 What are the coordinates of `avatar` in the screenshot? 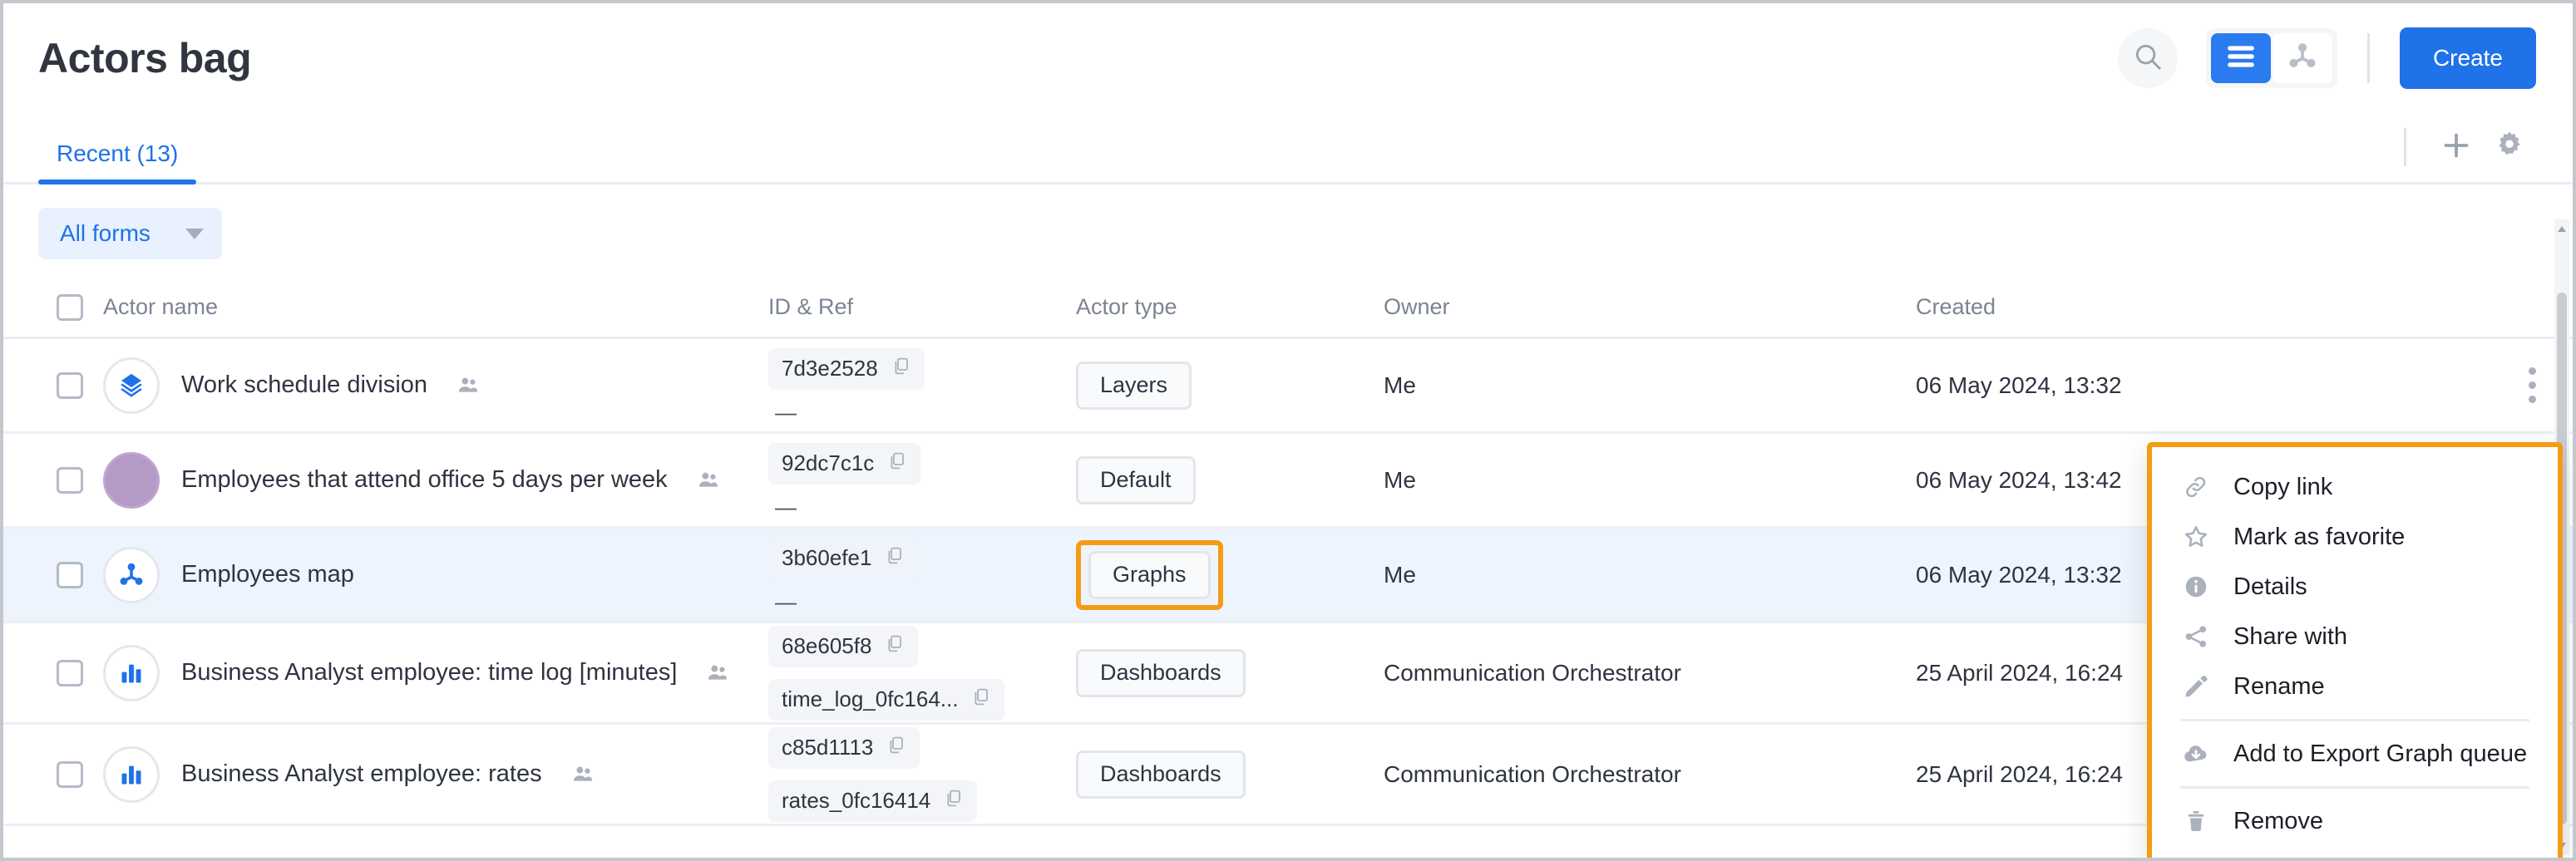 It's located at (131, 774).